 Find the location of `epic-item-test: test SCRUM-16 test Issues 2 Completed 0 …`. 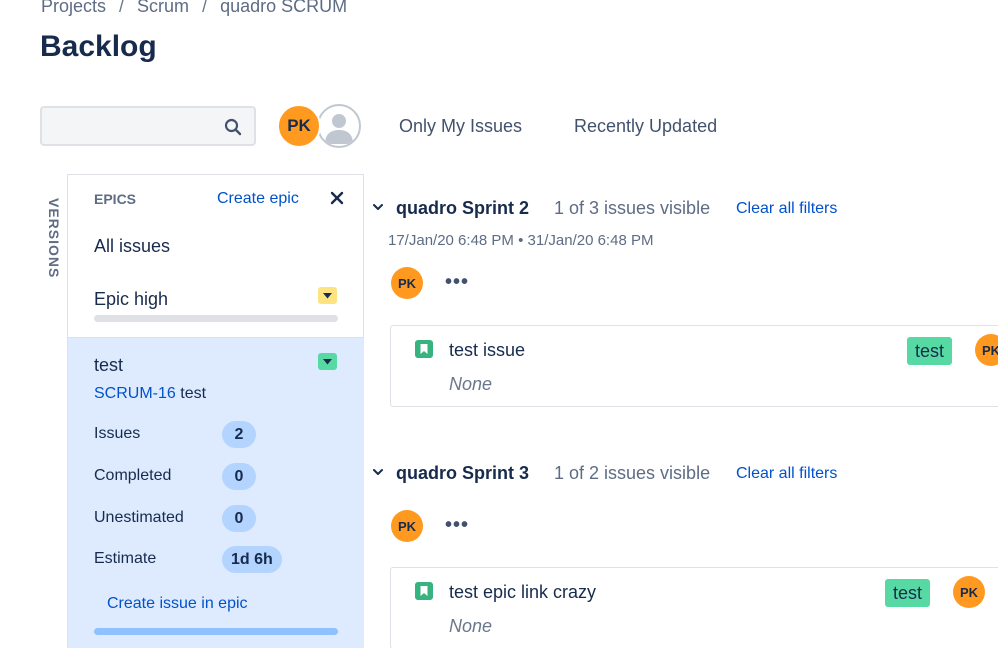

epic-item-test: test SCRUM-16 test Issues 2 Completed 0 … is located at coordinates (216, 493).